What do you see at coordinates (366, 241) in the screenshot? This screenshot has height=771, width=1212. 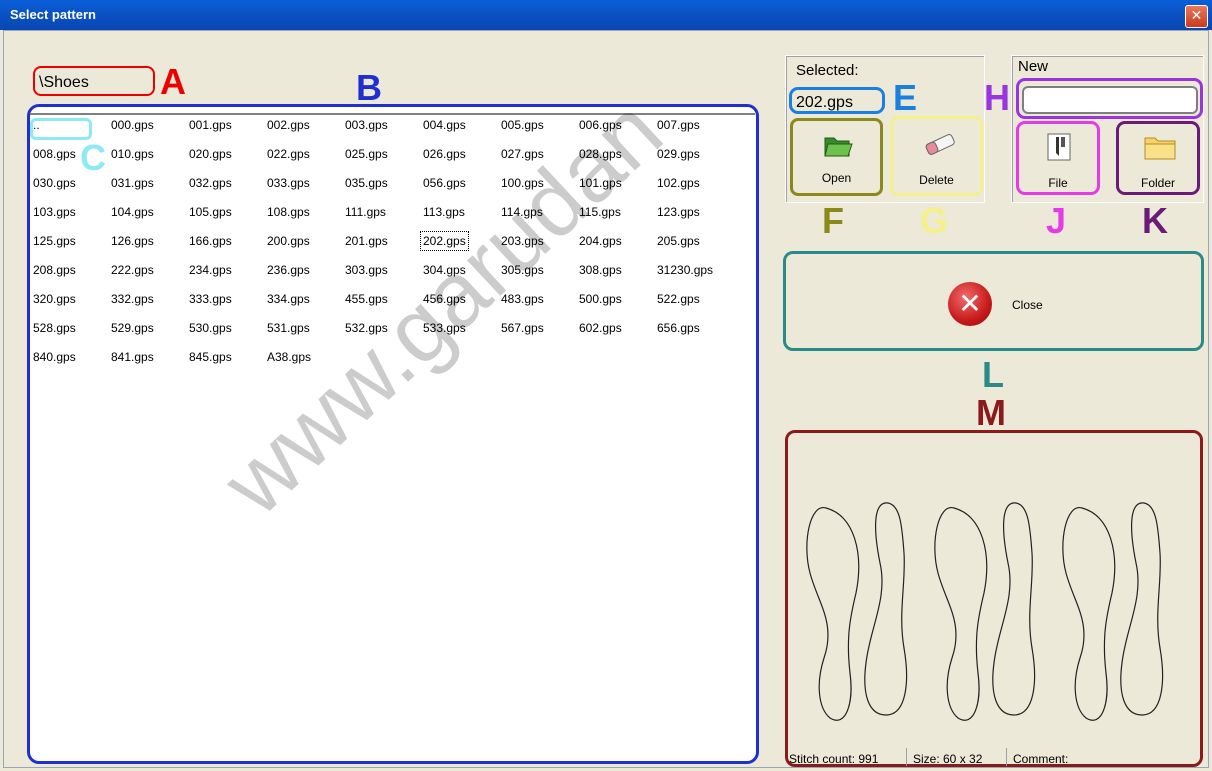 I see `file-item: 201.gps` at bounding box center [366, 241].